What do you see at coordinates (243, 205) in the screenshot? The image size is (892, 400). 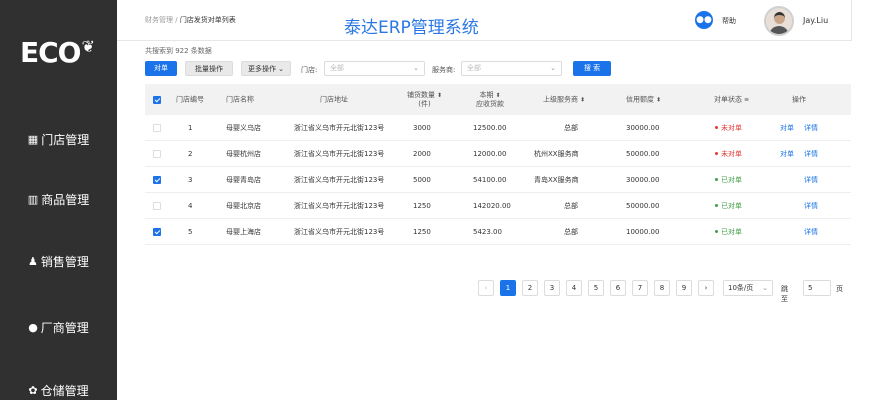 I see `row-store-name: 母婴北京店` at bounding box center [243, 205].